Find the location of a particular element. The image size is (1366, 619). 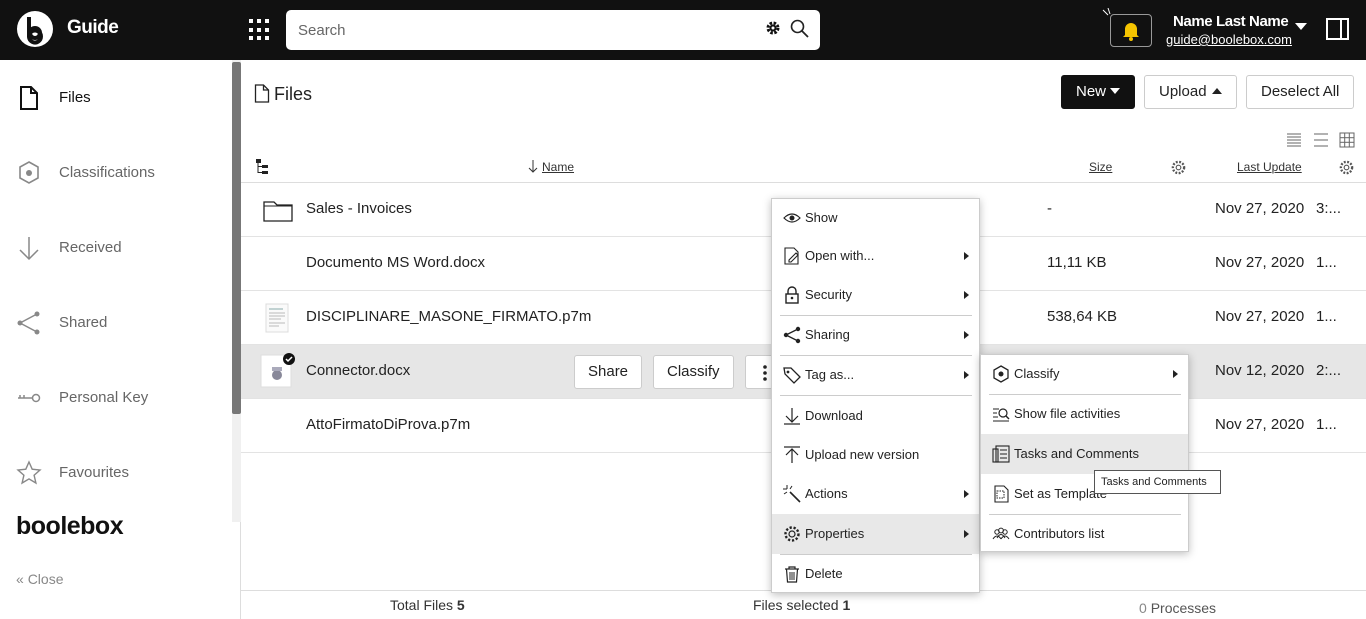

menu-item-properties: Properties is located at coordinates (875, 534).